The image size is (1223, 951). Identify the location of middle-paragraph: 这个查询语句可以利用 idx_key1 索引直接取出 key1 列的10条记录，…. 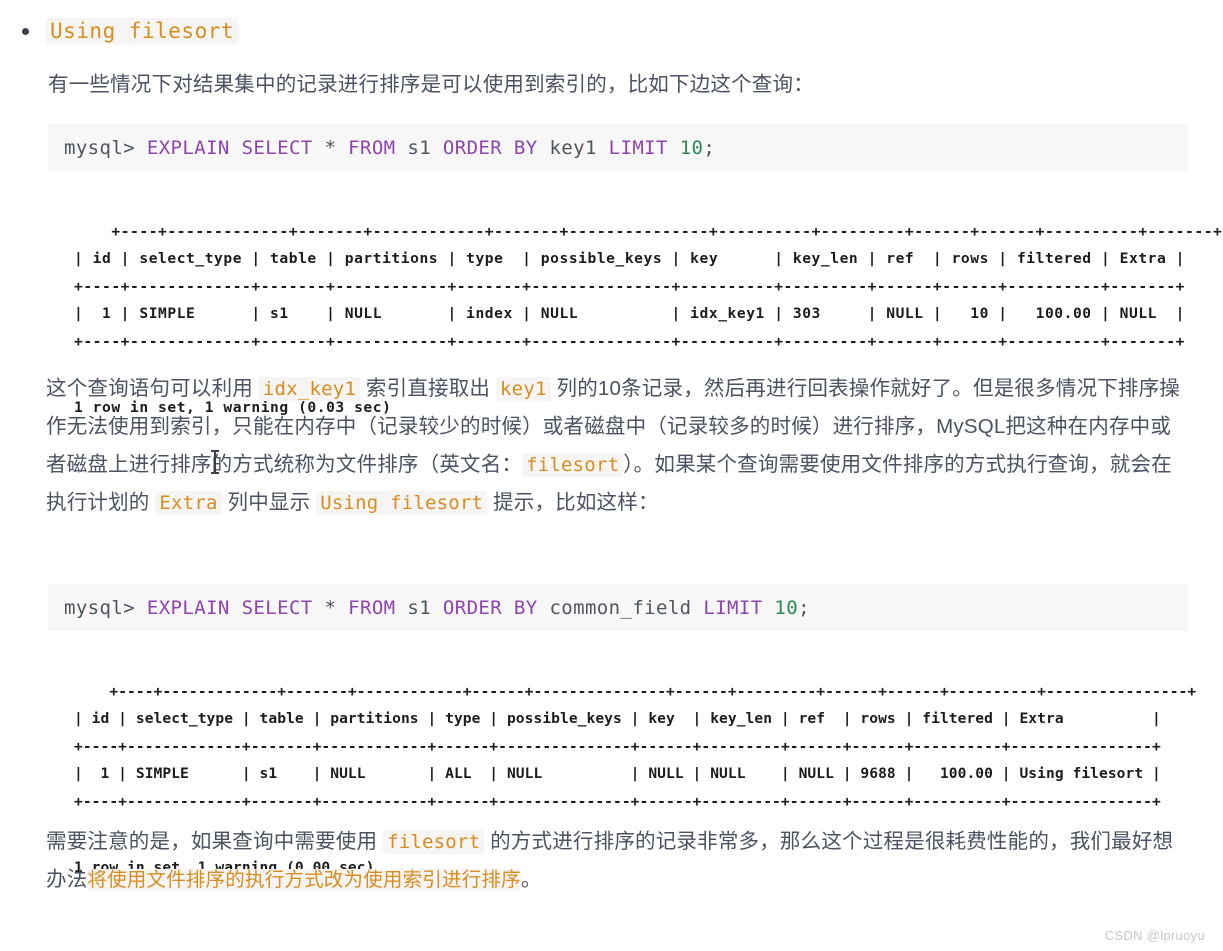
(618, 446).